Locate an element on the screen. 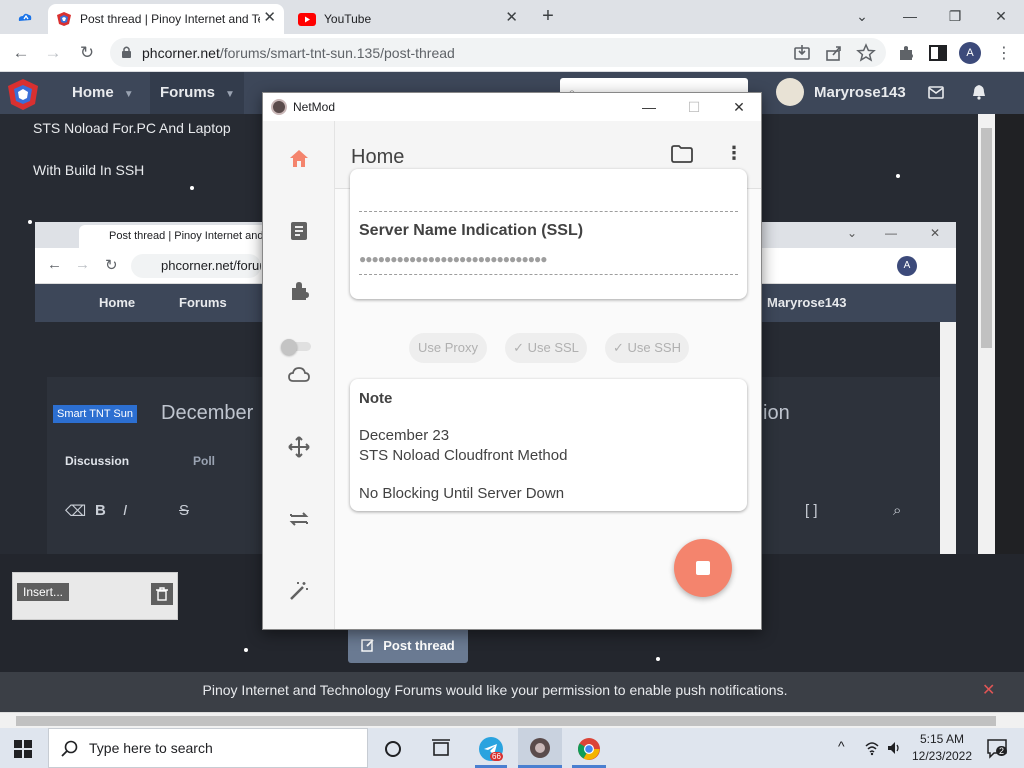 The image size is (1024, 768). bookmark-star-icon is located at coordinates (866, 53).